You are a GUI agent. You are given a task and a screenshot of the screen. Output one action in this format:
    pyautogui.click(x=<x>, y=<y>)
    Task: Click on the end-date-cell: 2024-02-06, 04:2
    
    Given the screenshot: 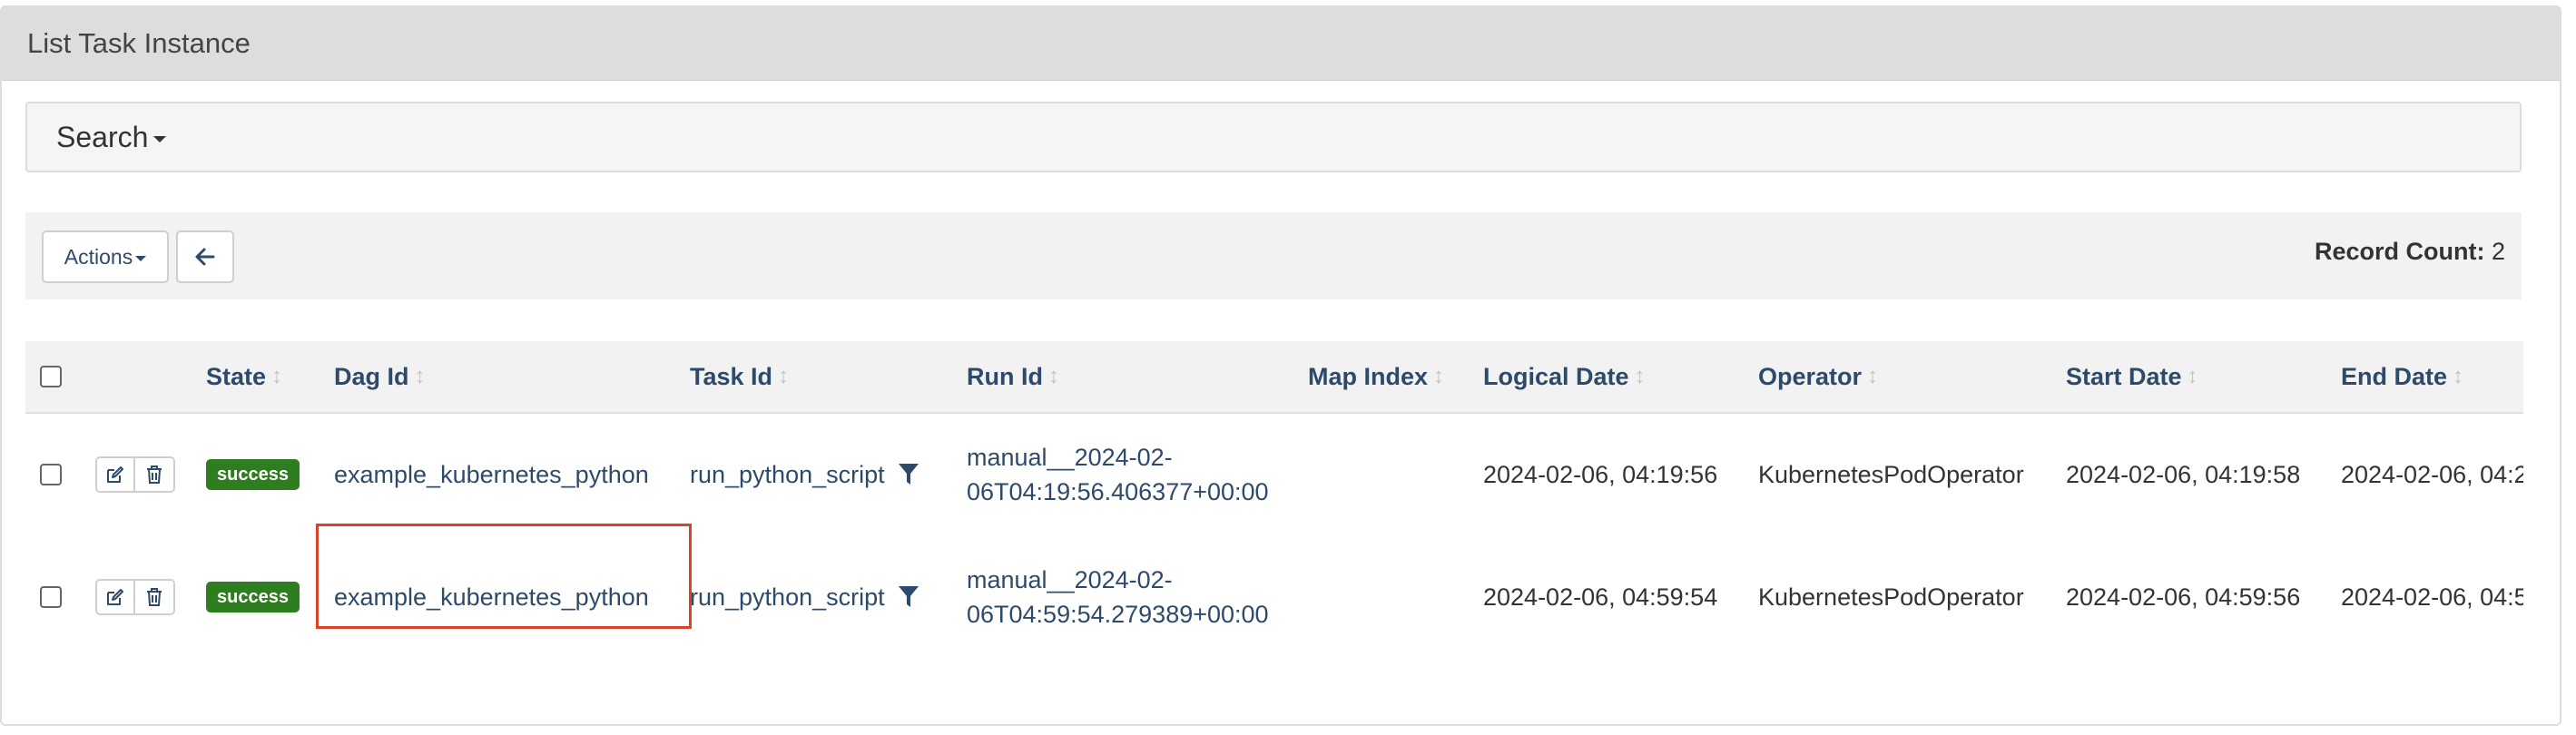 What is the action you would take?
    pyautogui.click(x=2432, y=474)
    